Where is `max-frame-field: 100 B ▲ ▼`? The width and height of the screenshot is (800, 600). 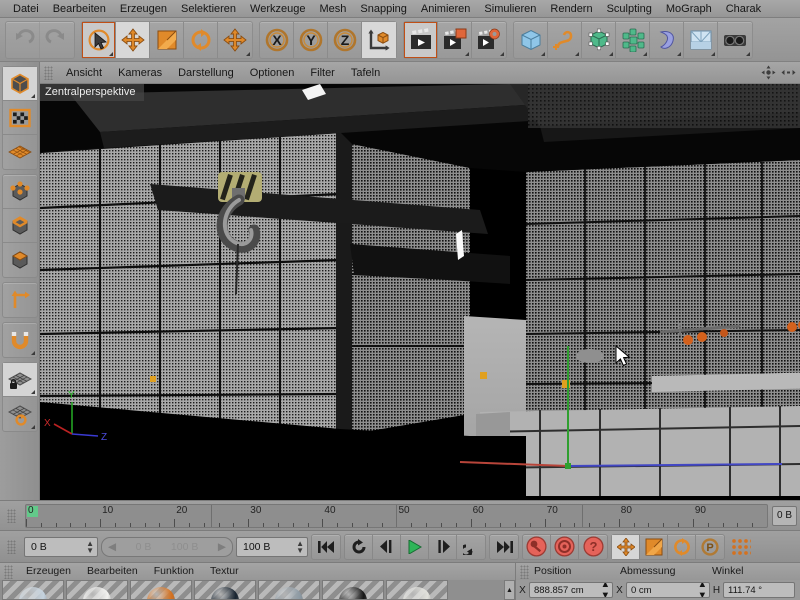 max-frame-field: 100 B ▲ ▼ is located at coordinates (272, 546).